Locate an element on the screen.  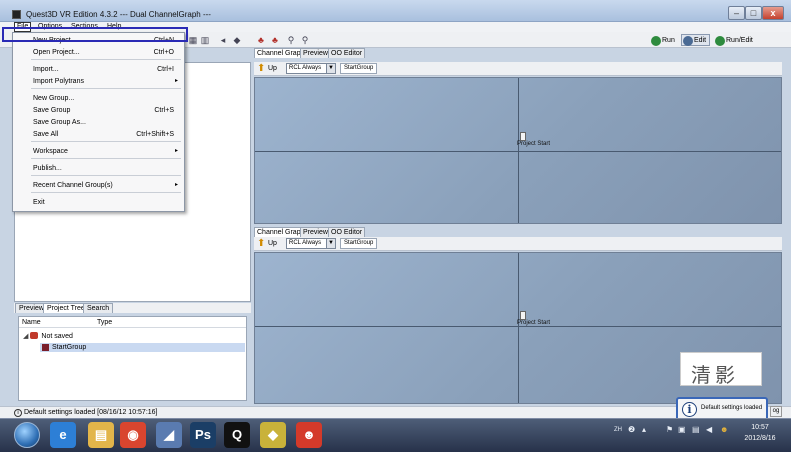
zoom-out-icon: ⚲ is located at coordinates (305, 40).